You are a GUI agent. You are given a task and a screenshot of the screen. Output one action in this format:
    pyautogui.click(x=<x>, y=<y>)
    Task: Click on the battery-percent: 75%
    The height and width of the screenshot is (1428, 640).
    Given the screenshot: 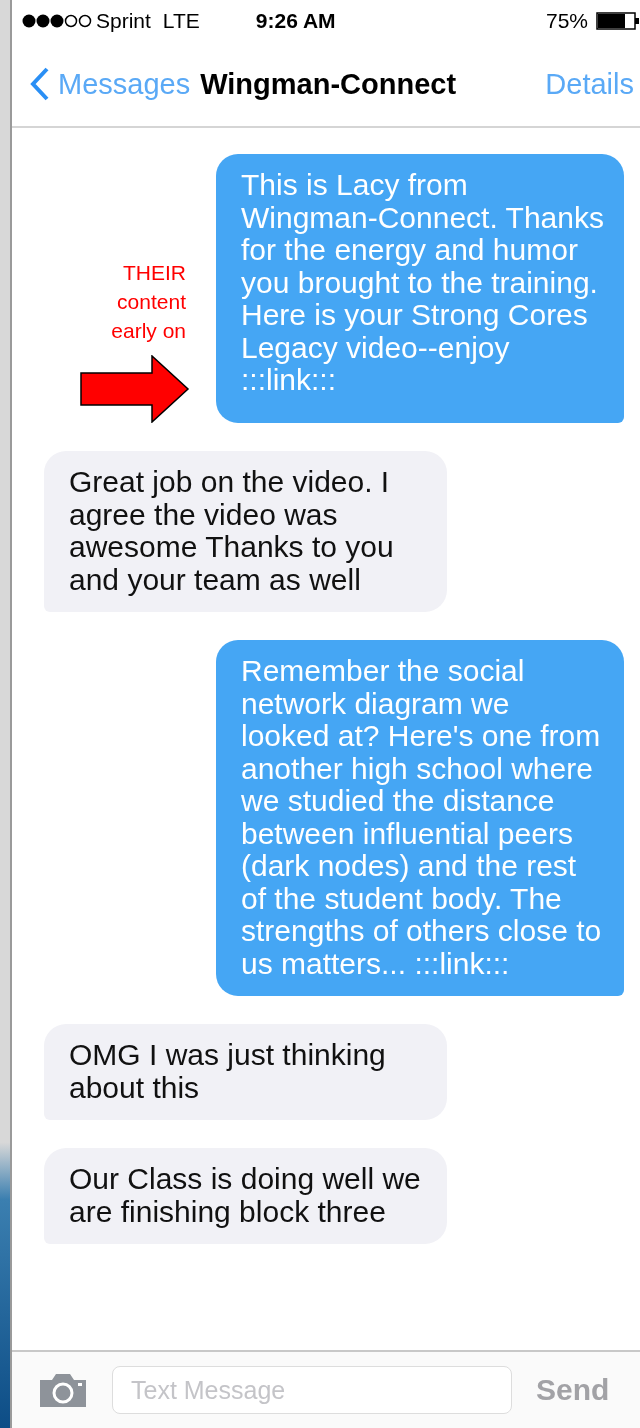 What is the action you would take?
    pyautogui.click(x=566, y=21)
    